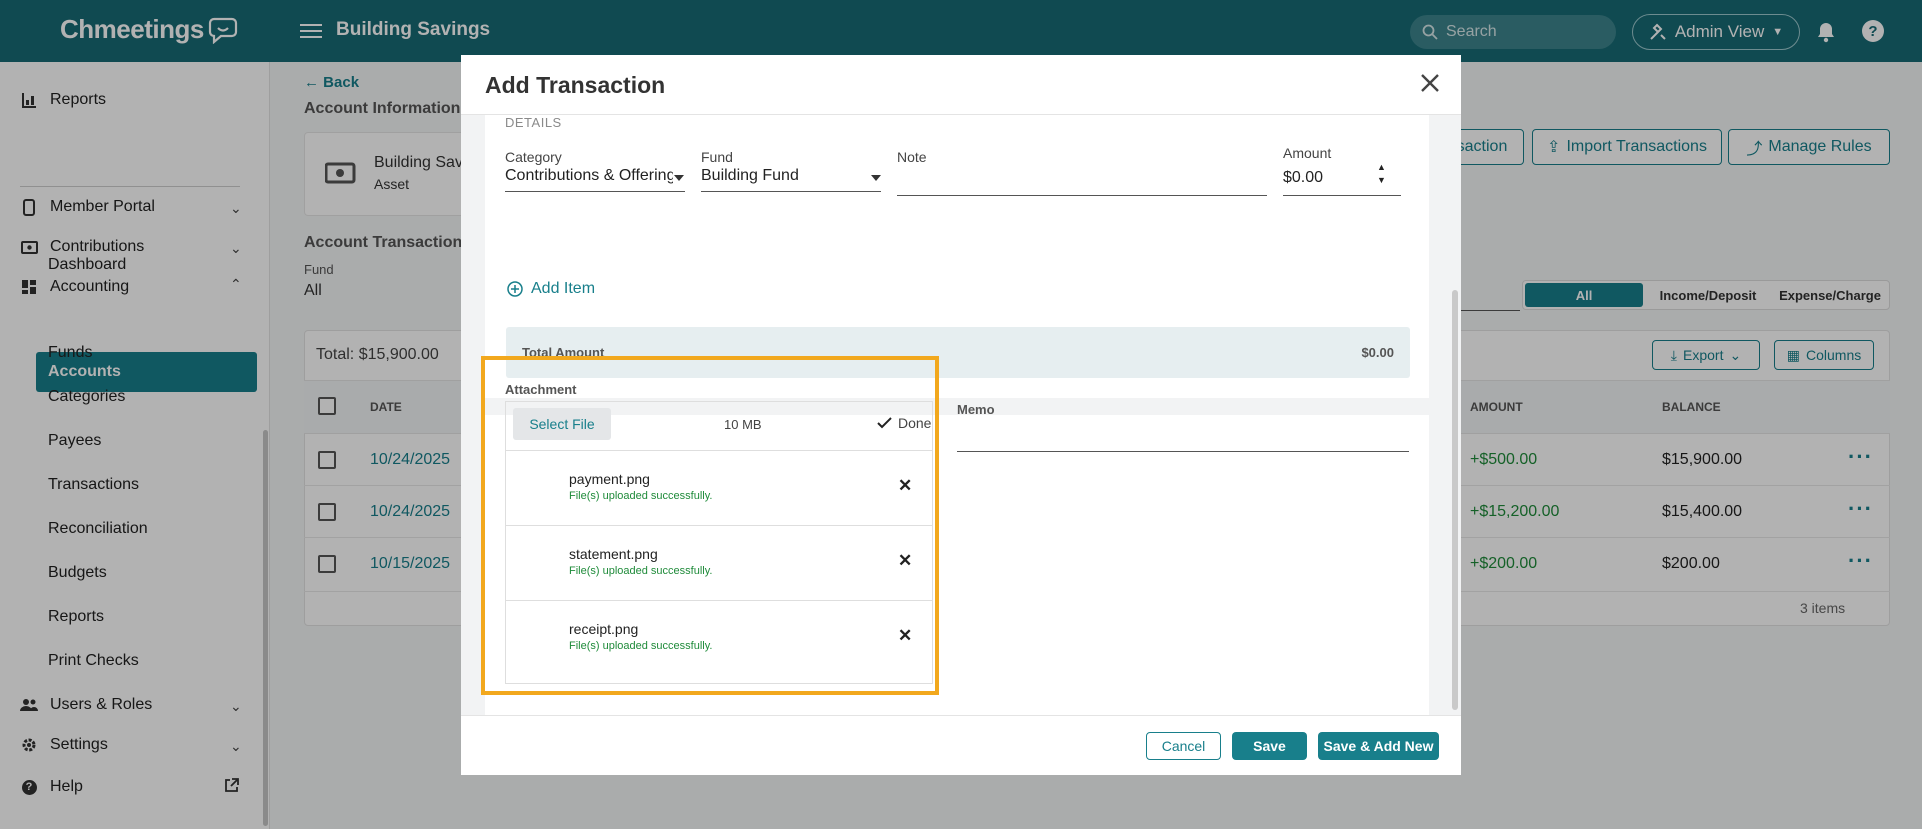 The width and height of the screenshot is (1922, 829). I want to click on category-label: Category, so click(533, 157).